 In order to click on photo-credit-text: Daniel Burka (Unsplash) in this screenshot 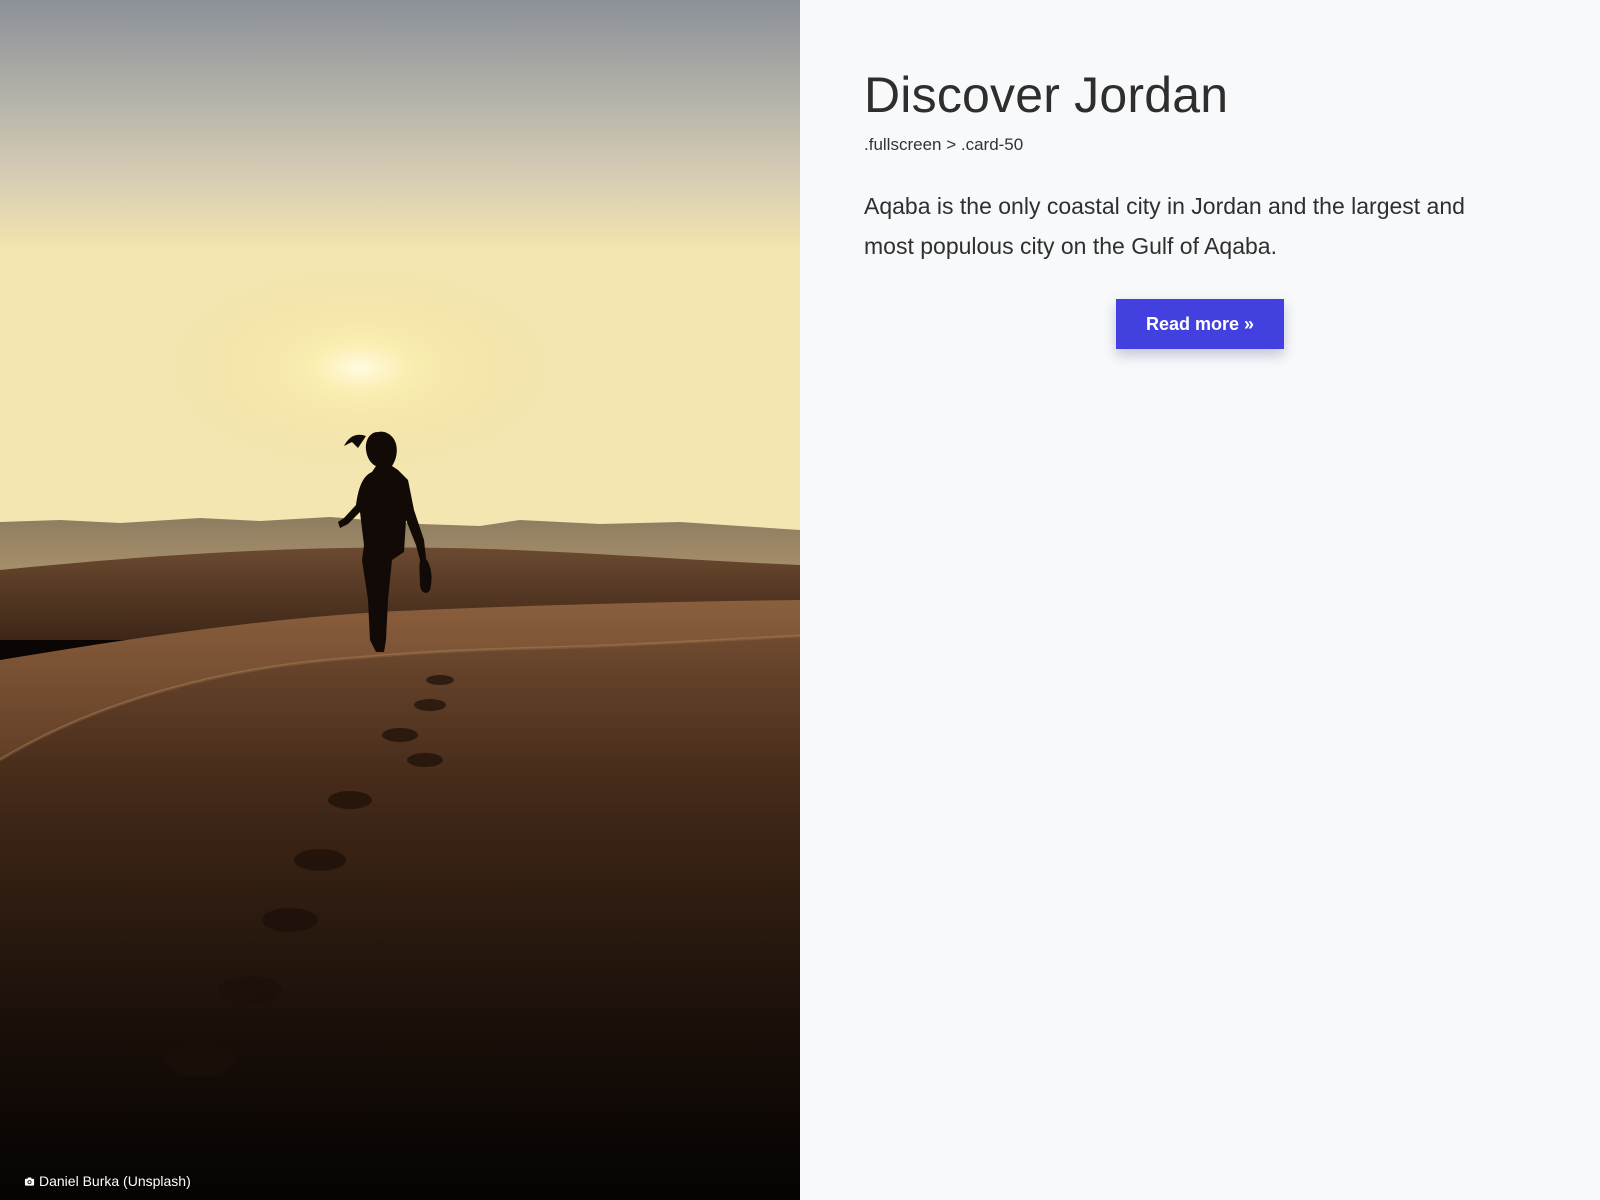, I will do `click(115, 1181)`.